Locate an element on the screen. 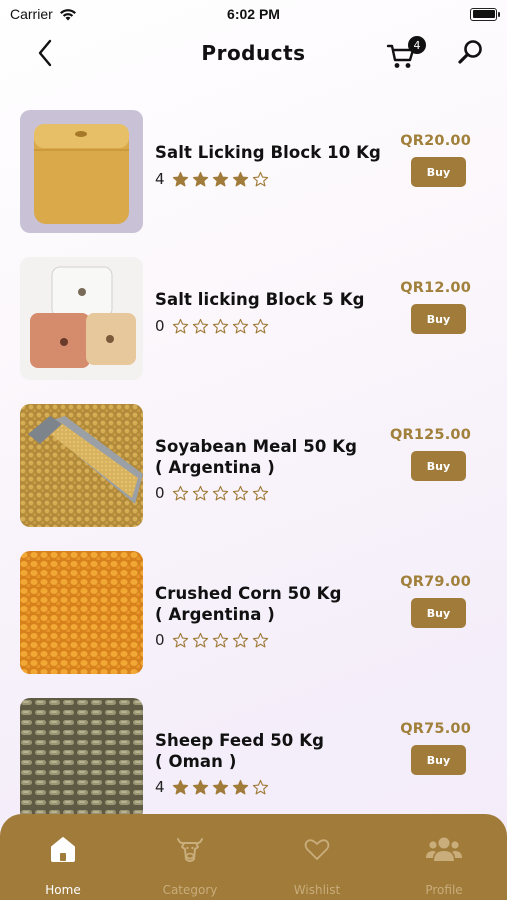 This screenshot has height=900, width=507. header: Products 4 is located at coordinates (253, 53).